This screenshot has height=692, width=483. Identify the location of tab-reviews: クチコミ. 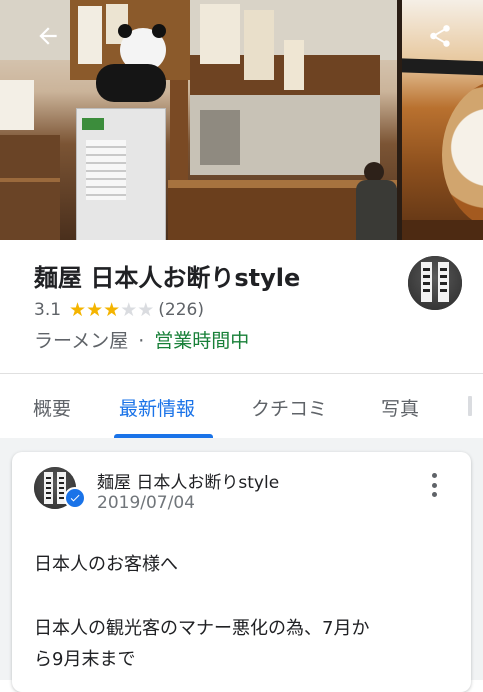
(289, 407).